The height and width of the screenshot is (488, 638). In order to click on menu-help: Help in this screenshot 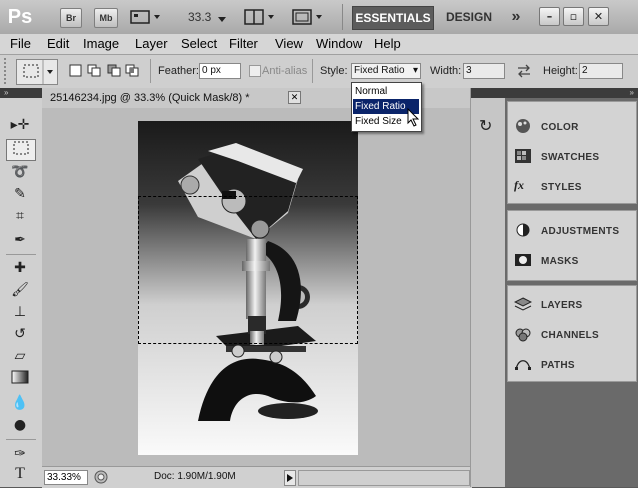, I will do `click(387, 43)`.